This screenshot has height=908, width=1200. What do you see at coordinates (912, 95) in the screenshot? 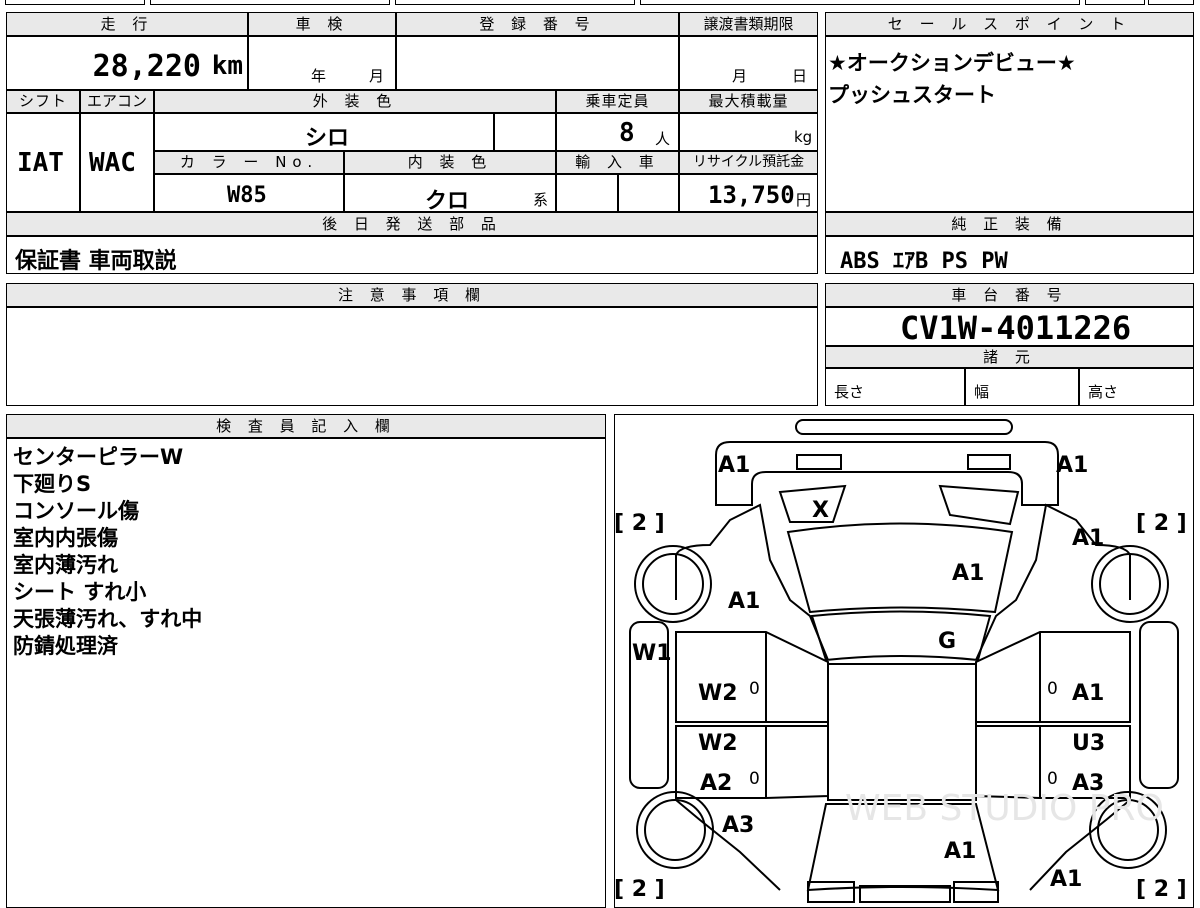
I see `sales-point-line-2: プッシュスタート` at bounding box center [912, 95].